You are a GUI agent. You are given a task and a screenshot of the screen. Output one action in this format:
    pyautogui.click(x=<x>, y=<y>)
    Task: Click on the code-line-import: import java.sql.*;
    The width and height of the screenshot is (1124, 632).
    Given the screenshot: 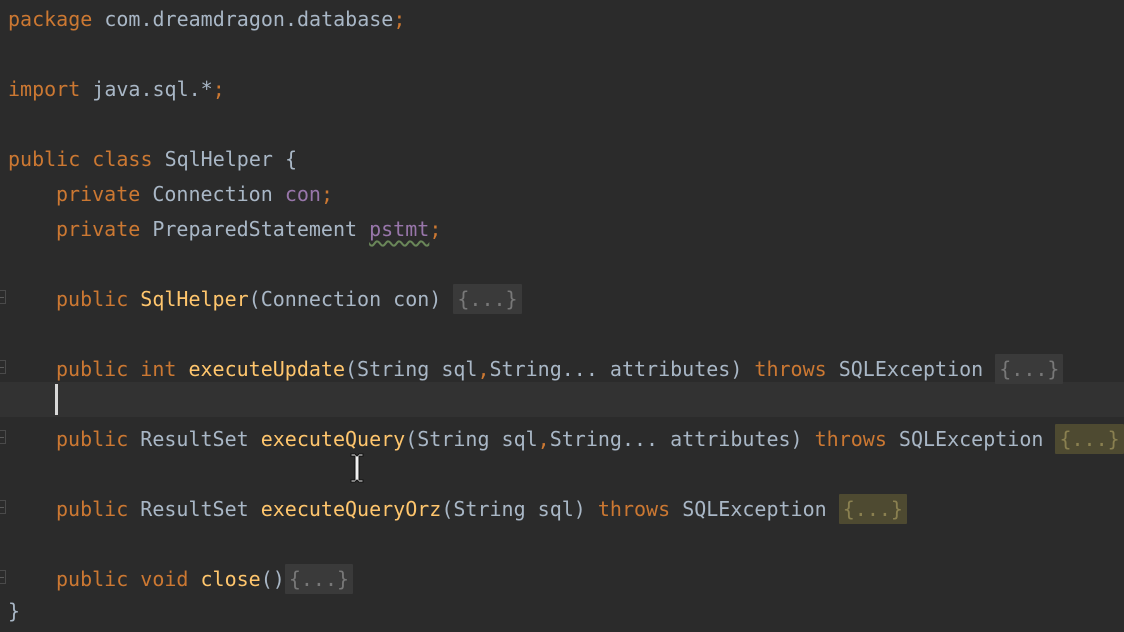 What is the action you would take?
    pyautogui.click(x=116, y=89)
    